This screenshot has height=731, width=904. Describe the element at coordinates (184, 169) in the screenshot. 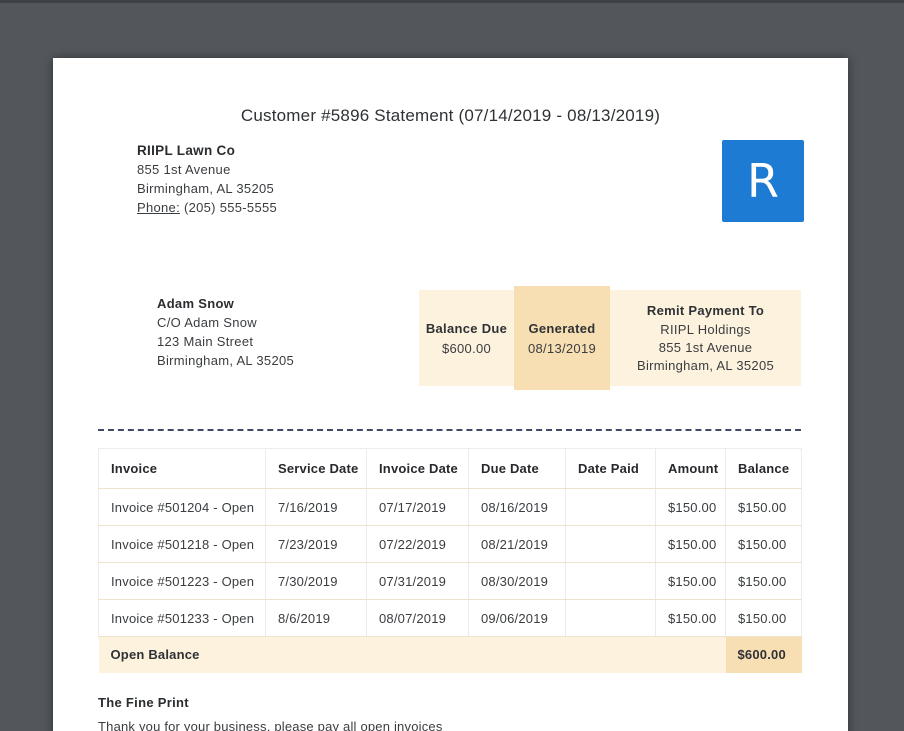

I see `company-address-line1: 855 1st Avenue` at that location.